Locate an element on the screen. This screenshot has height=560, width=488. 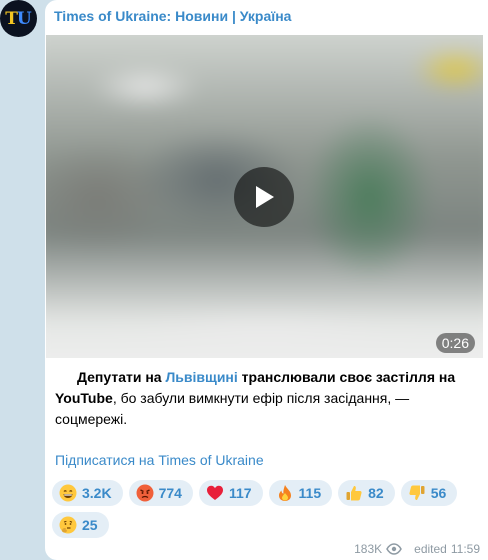
reaction-count: 3.2K is located at coordinates (97, 493).